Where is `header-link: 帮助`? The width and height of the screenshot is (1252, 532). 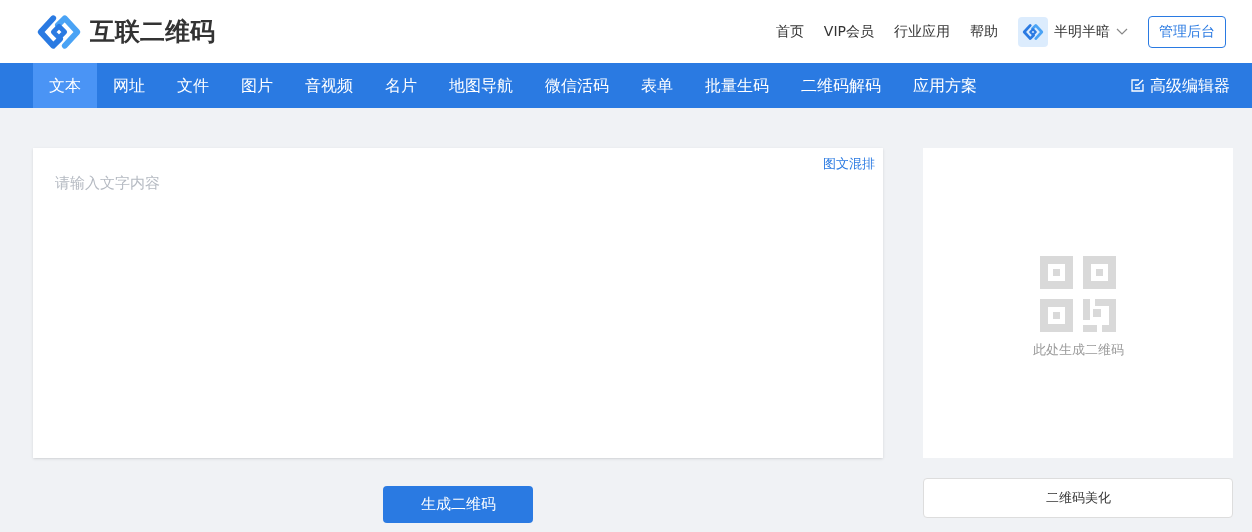 header-link: 帮助 is located at coordinates (984, 31).